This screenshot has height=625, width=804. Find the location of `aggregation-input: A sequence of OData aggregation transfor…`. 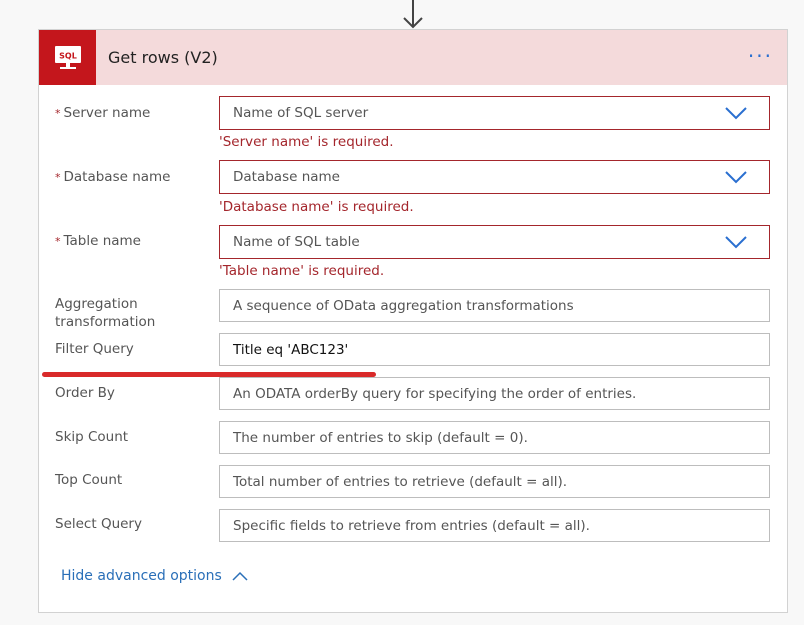

aggregation-input: A sequence of OData aggregation transfor… is located at coordinates (494, 305).